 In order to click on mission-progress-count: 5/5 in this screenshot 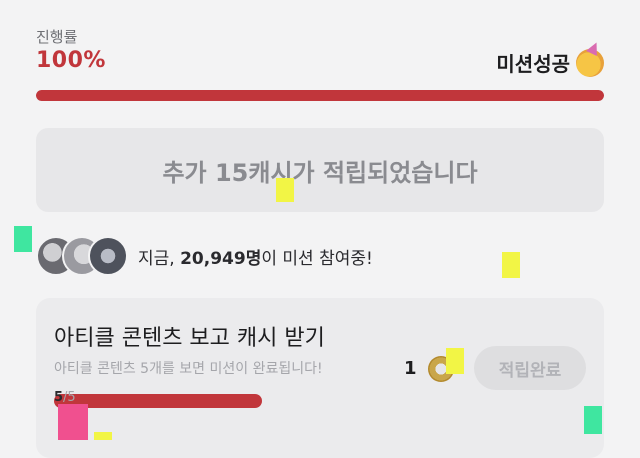, I will do `click(65, 397)`.